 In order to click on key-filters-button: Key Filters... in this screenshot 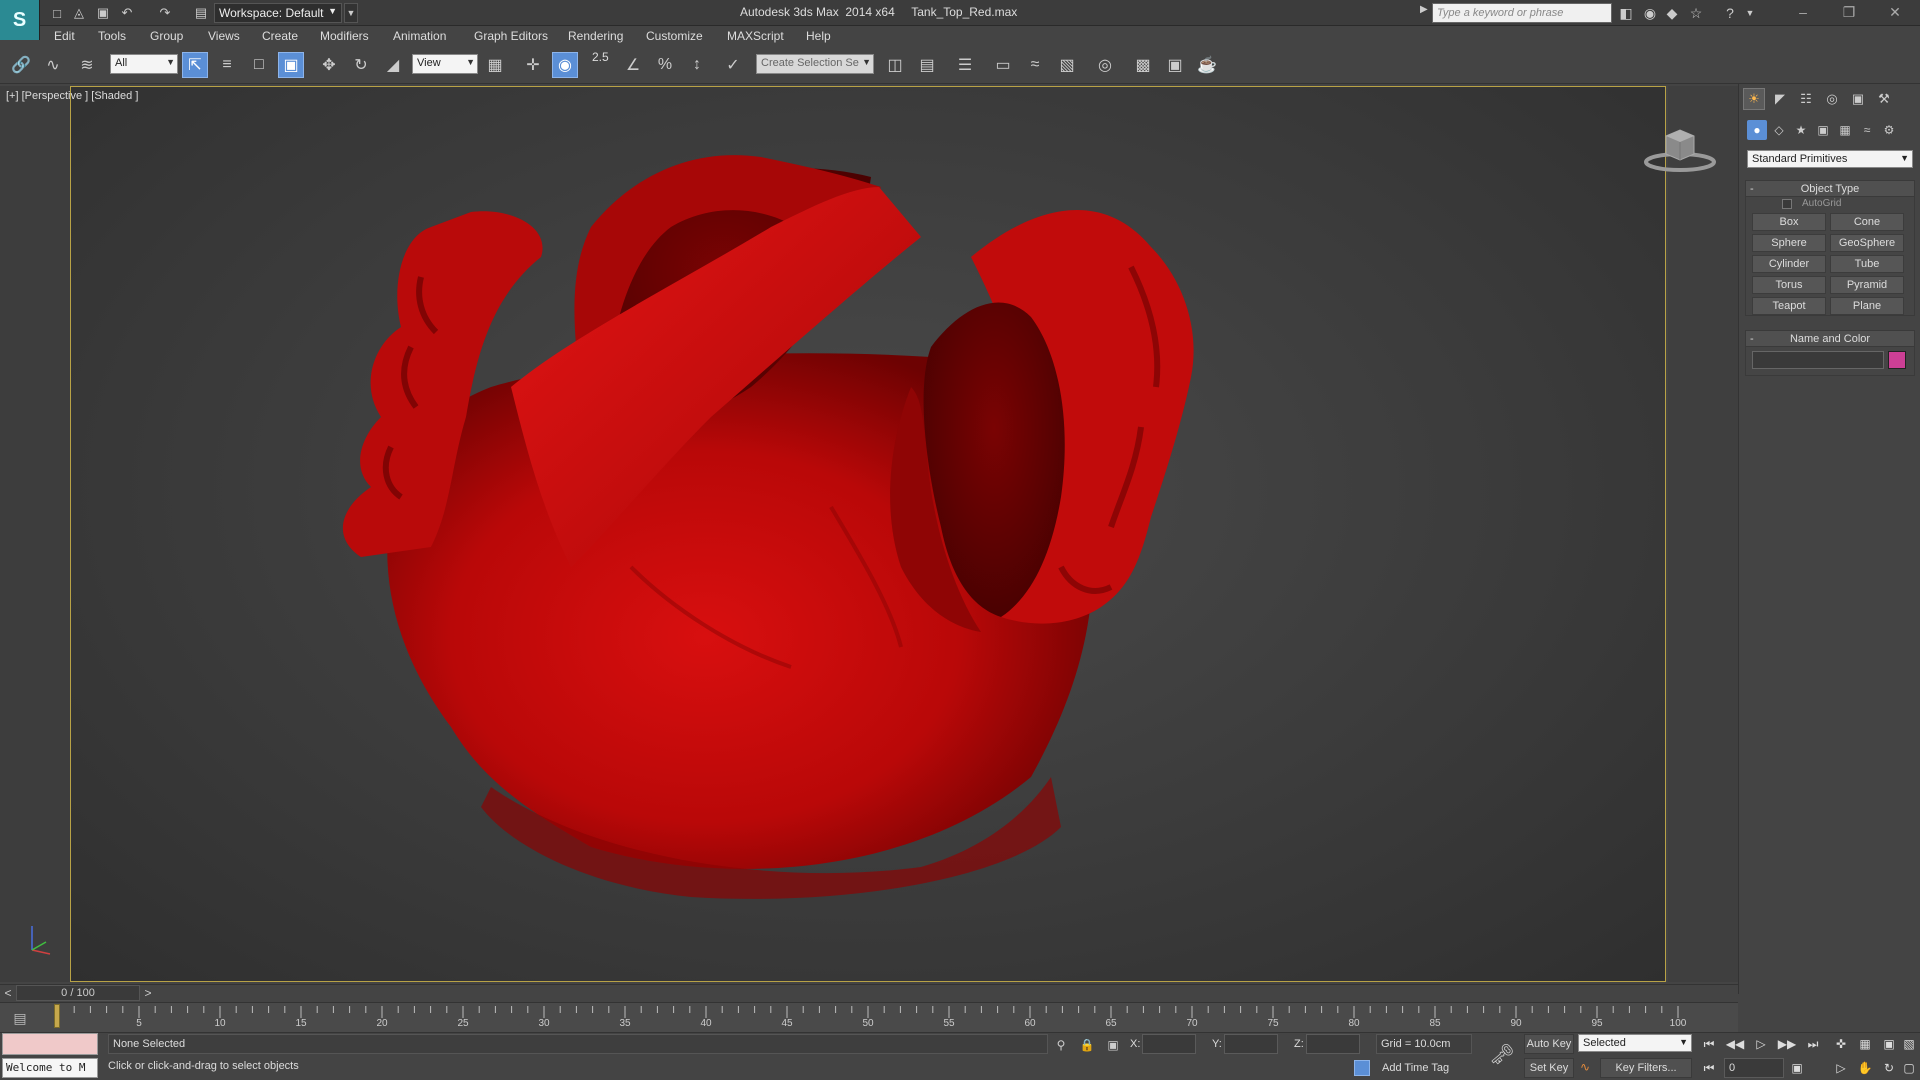, I will do `click(1646, 1068)`.